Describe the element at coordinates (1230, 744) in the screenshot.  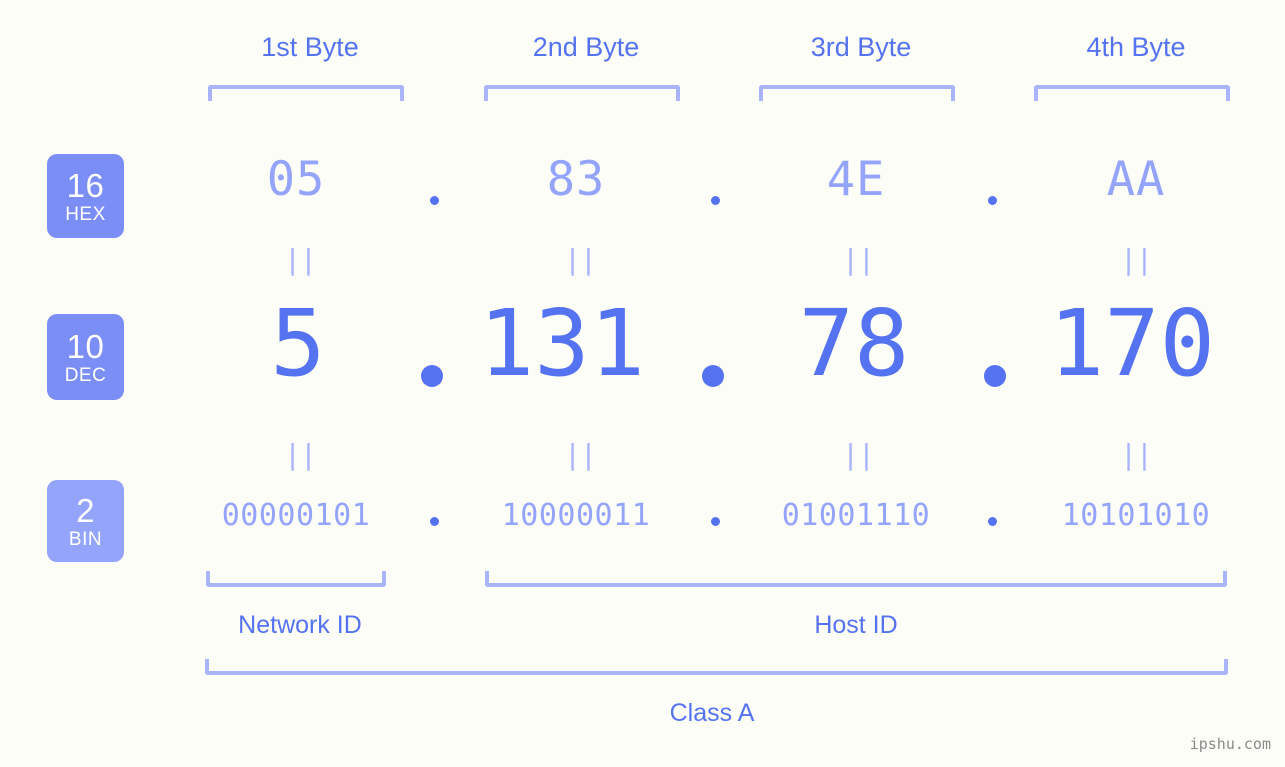
I see `watermark: ipshu.com` at that location.